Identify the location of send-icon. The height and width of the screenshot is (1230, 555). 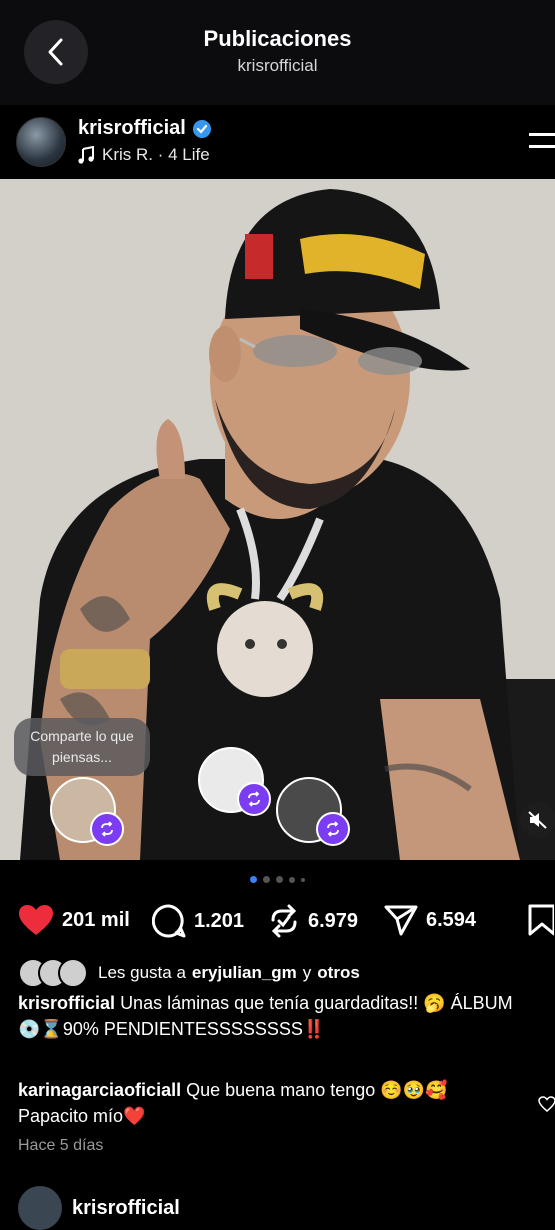
(401, 920).